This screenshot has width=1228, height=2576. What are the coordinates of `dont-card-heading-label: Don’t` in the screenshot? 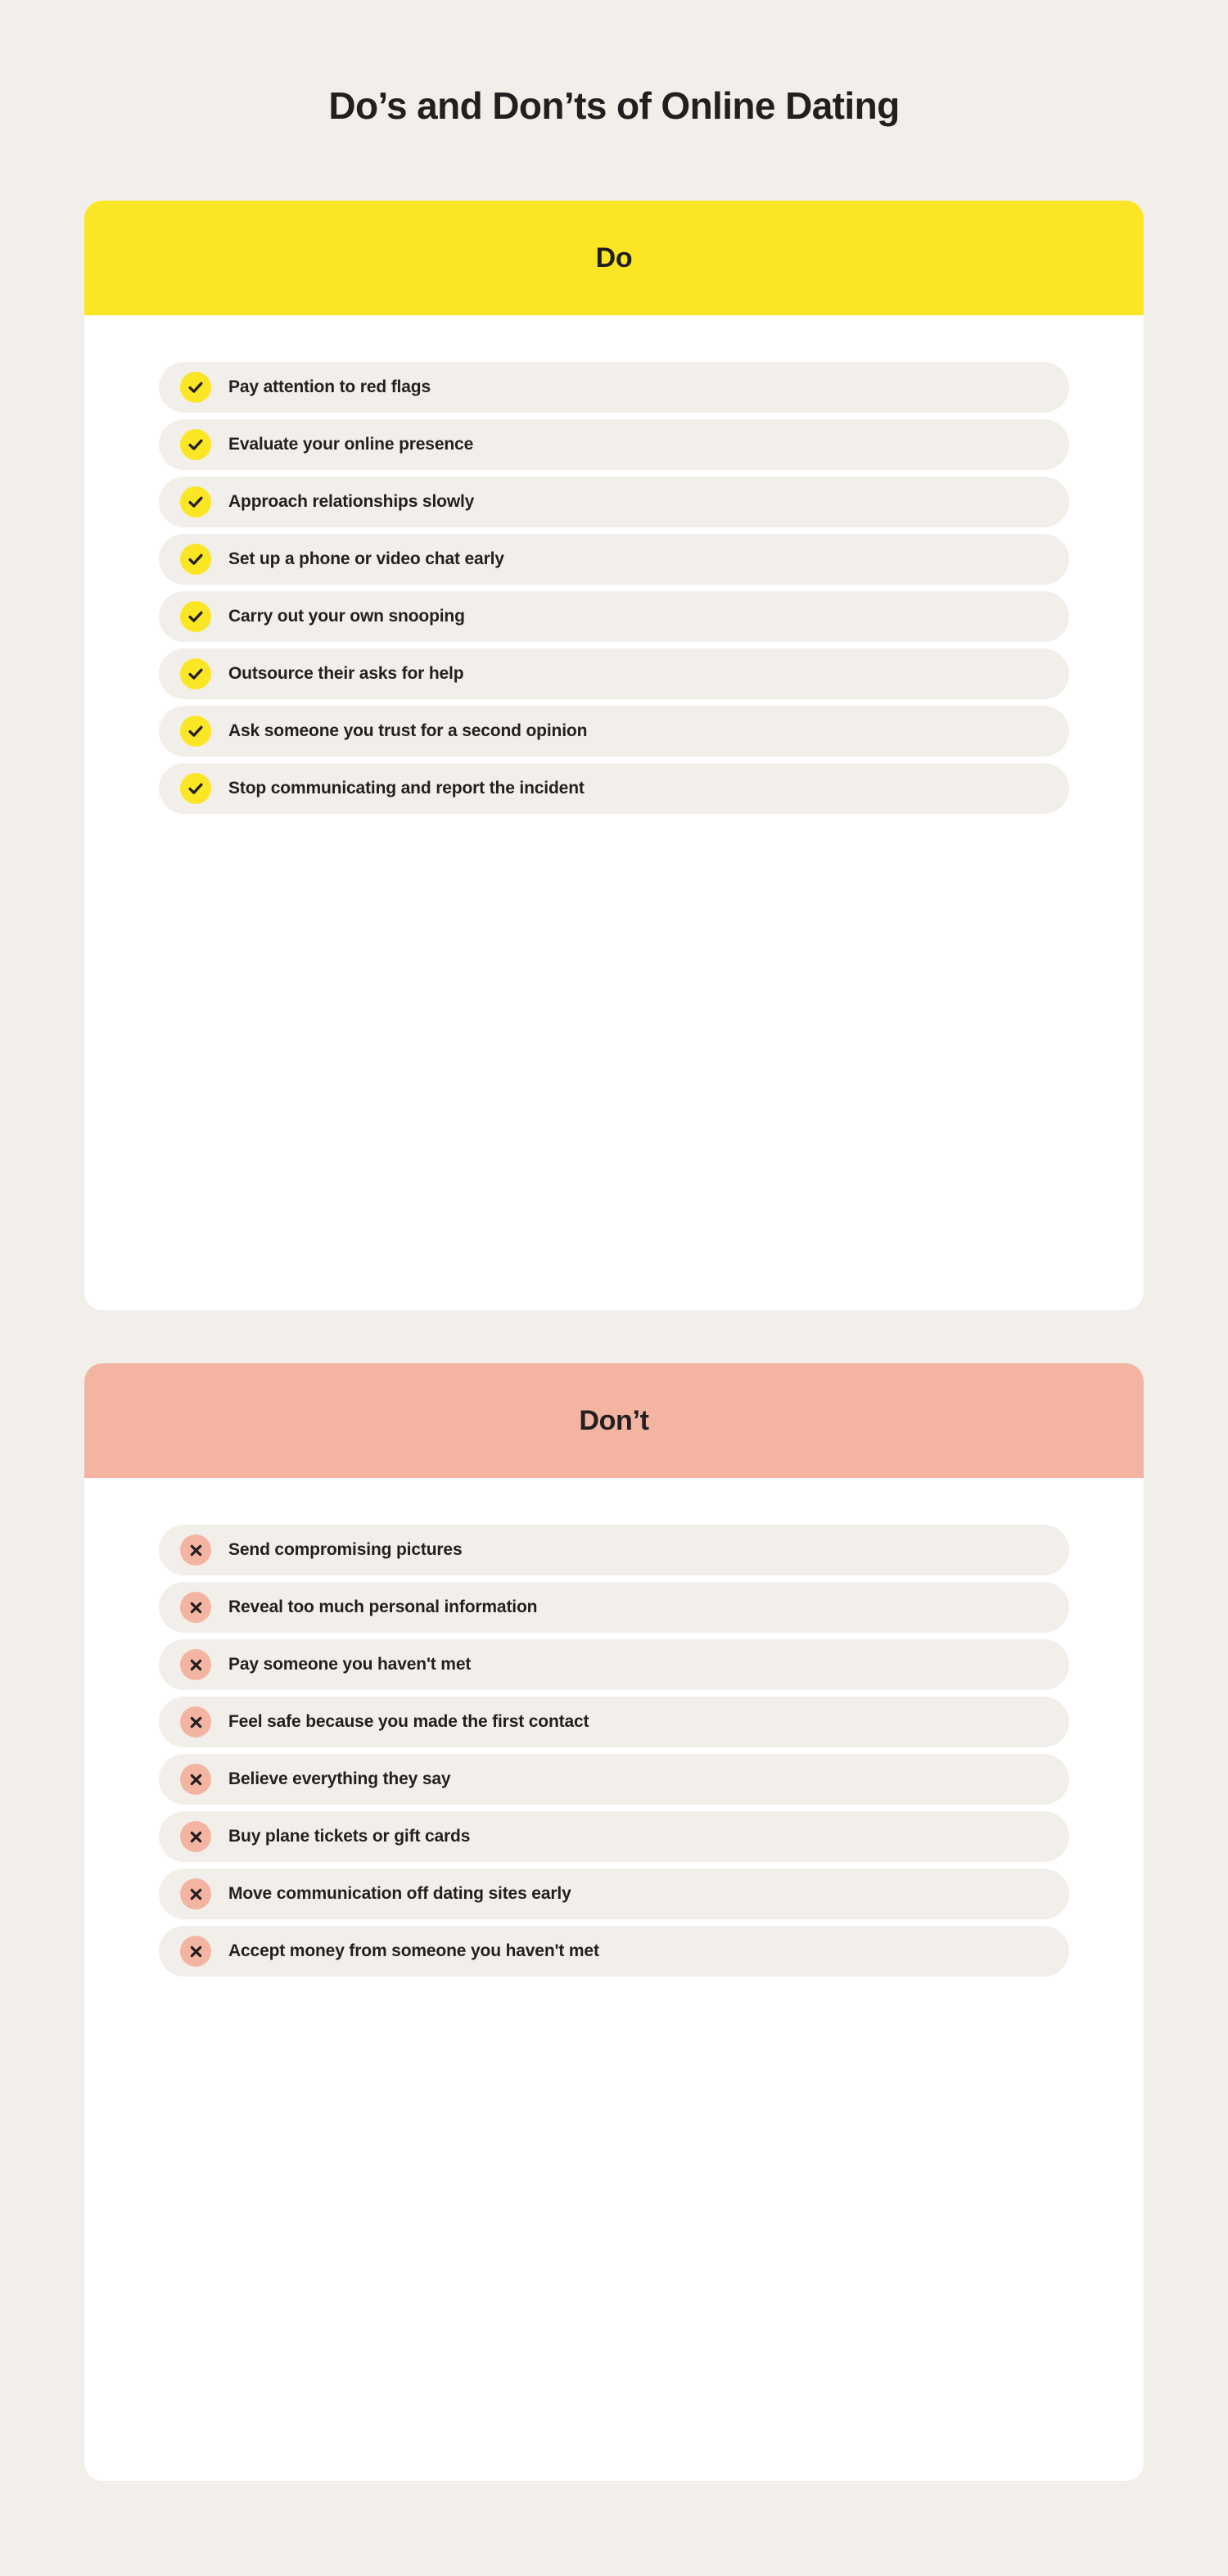 It's located at (614, 1420).